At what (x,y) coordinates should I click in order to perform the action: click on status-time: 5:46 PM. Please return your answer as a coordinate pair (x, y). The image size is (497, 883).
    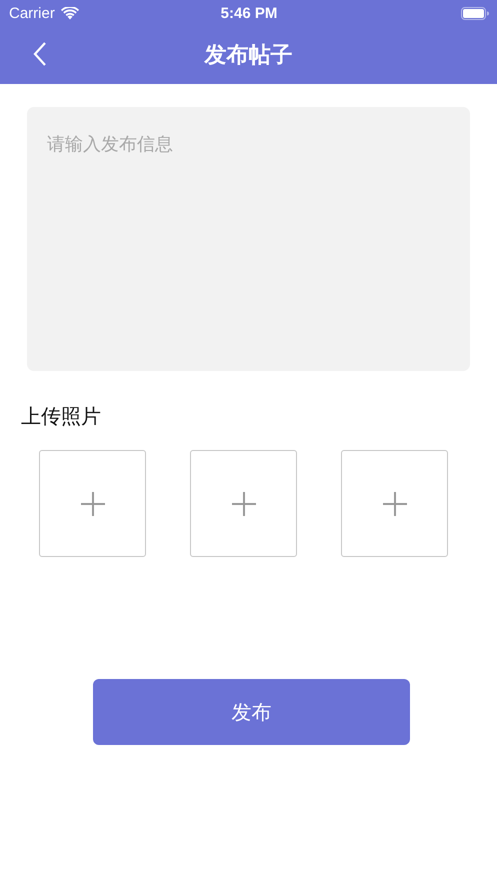
    Looking at the image, I should click on (249, 13).